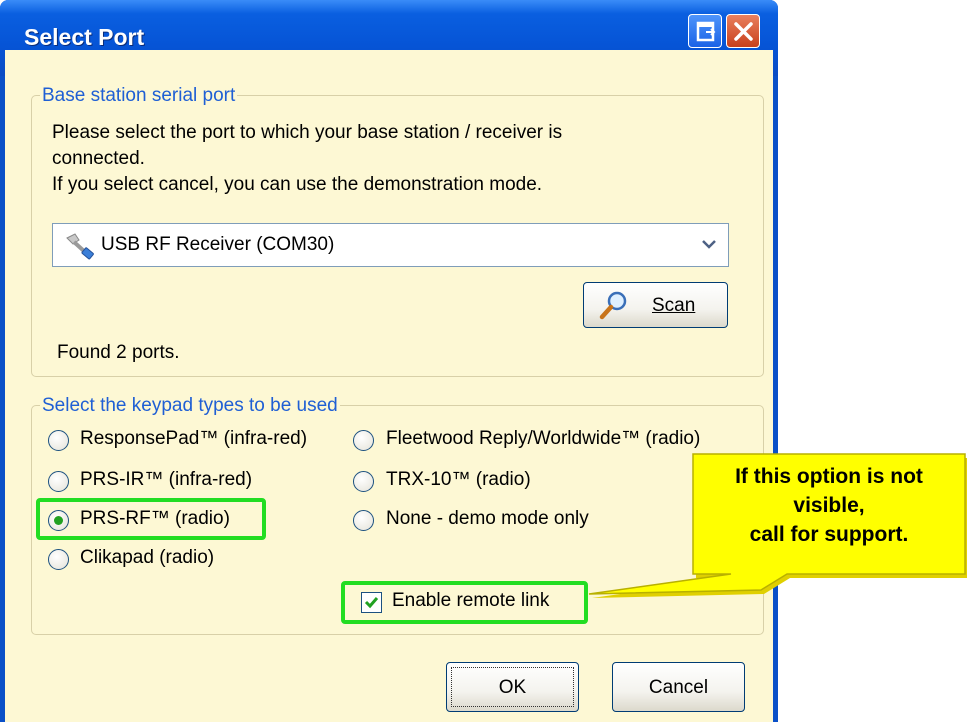 This screenshot has width=967, height=722. I want to click on ok-button: OK, so click(512, 687).